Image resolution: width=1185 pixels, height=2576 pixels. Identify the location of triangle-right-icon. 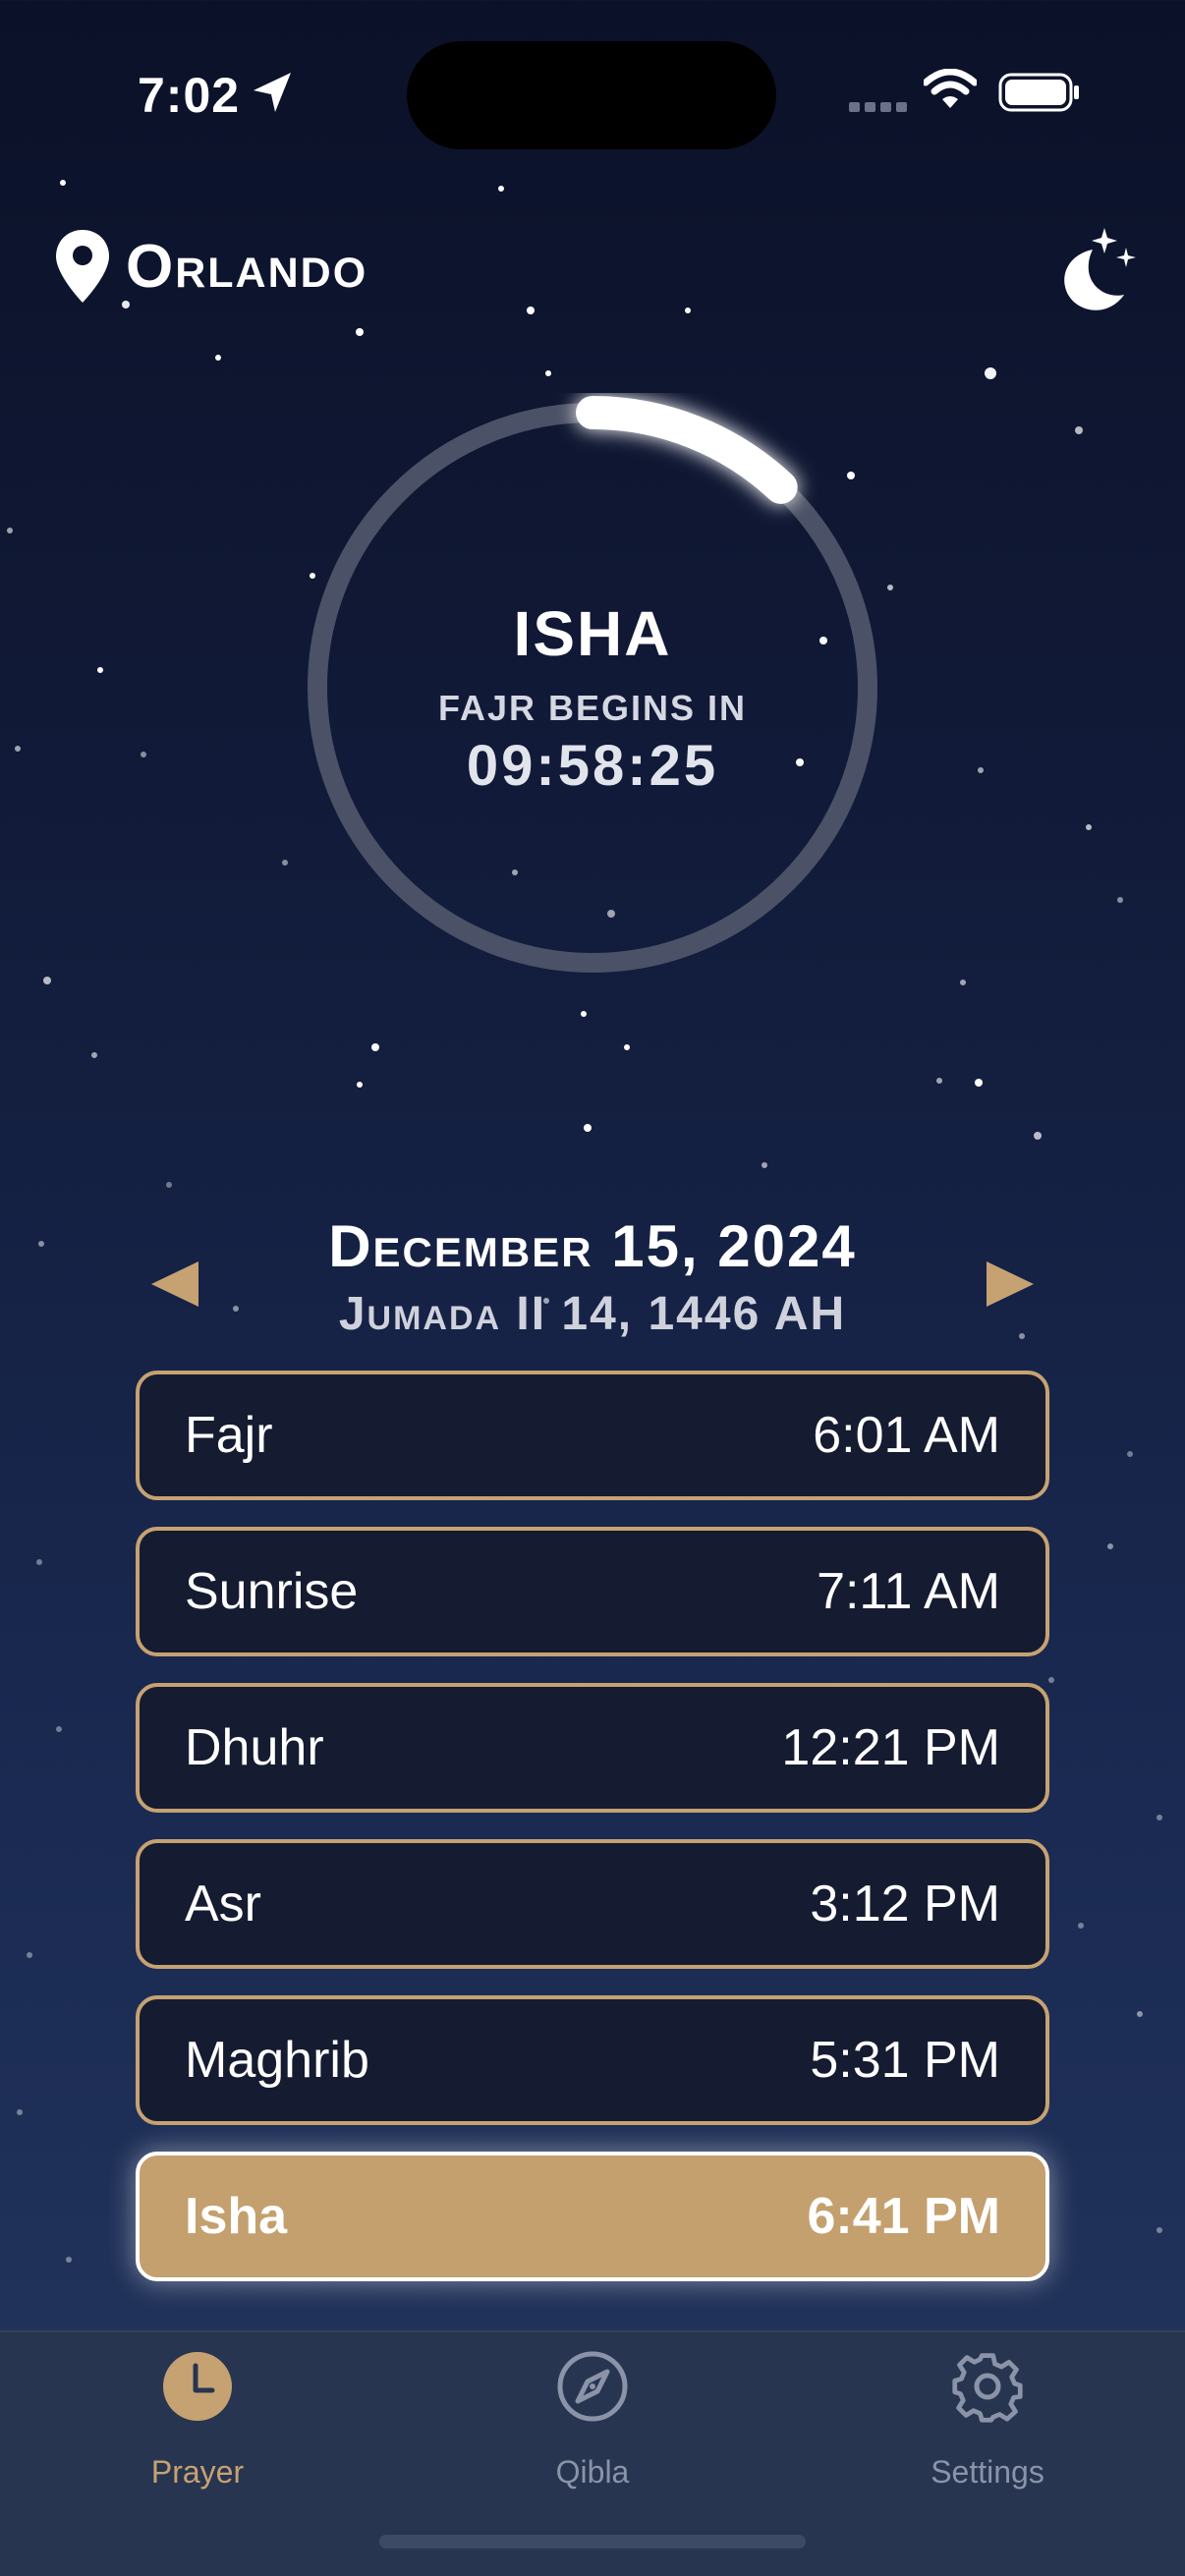
(1010, 1284).